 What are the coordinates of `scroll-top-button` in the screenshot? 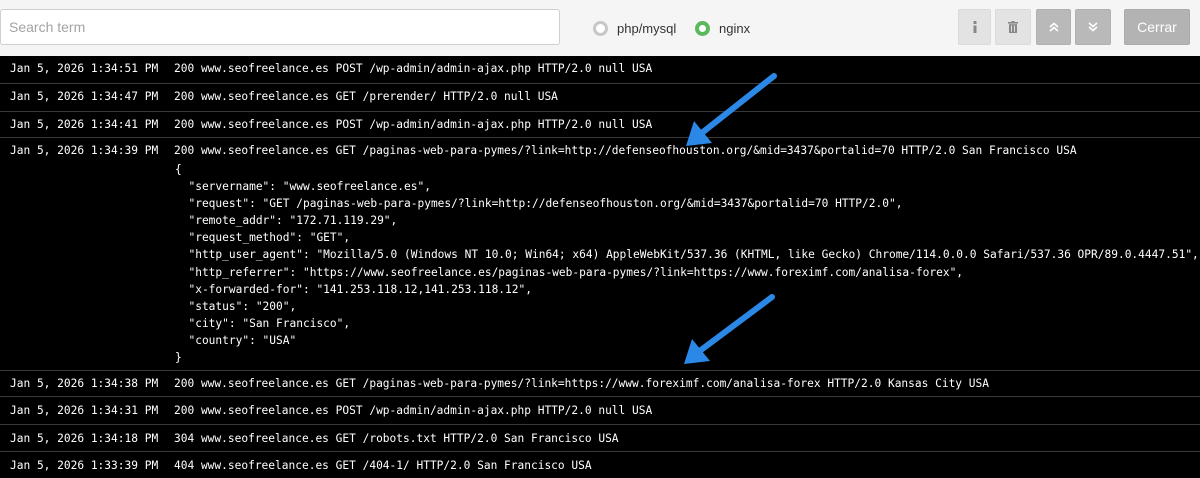 It's located at (1053, 27).